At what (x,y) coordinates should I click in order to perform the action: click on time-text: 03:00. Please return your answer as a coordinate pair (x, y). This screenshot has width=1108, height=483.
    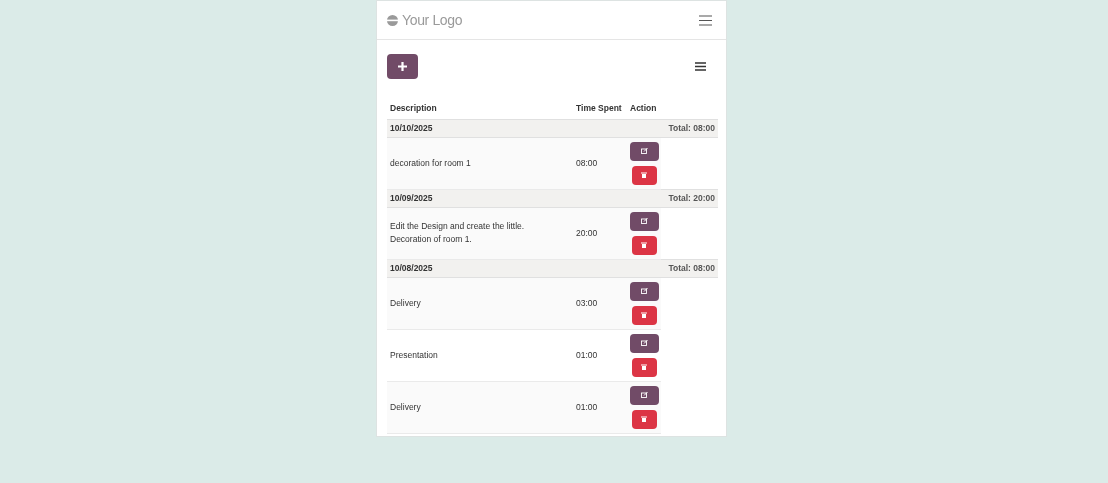
    Looking at the image, I should click on (587, 302).